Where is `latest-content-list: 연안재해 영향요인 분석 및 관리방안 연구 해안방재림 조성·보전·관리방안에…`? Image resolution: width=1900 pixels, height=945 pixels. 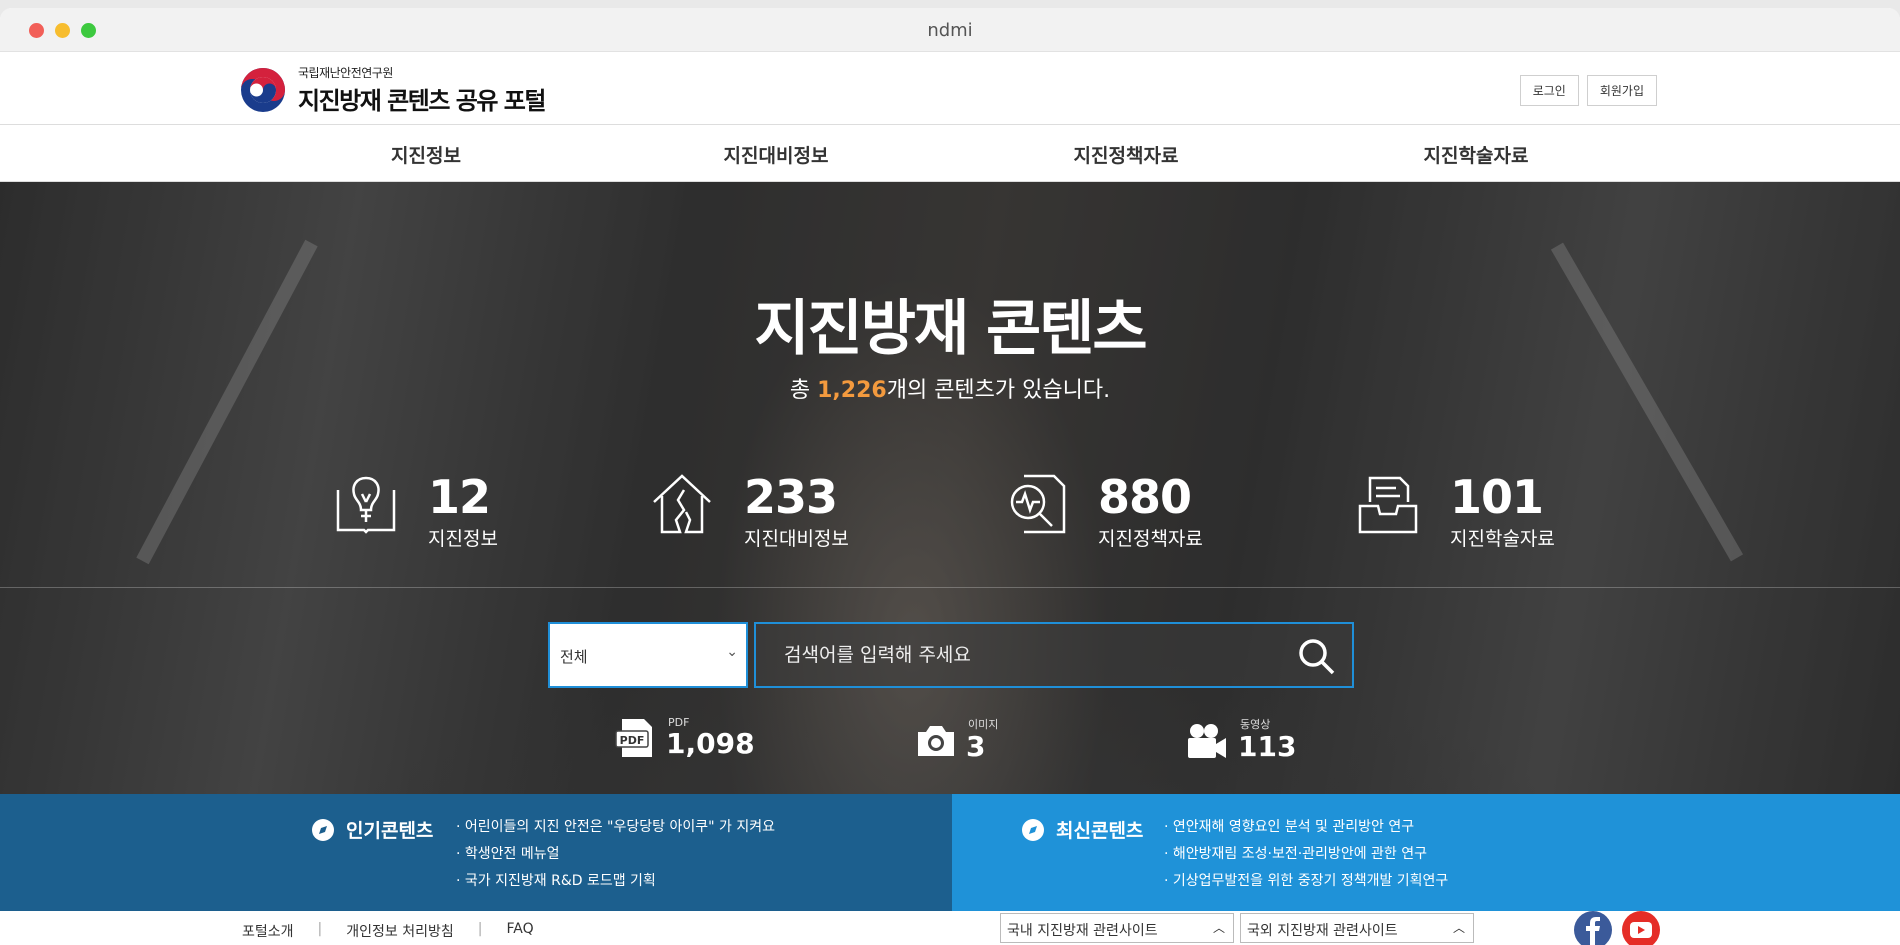 latest-content-list: 연안재해 영향요인 분석 및 관리방안 연구 해안방재림 조성·보전·관리방안에… is located at coordinates (1306, 854).